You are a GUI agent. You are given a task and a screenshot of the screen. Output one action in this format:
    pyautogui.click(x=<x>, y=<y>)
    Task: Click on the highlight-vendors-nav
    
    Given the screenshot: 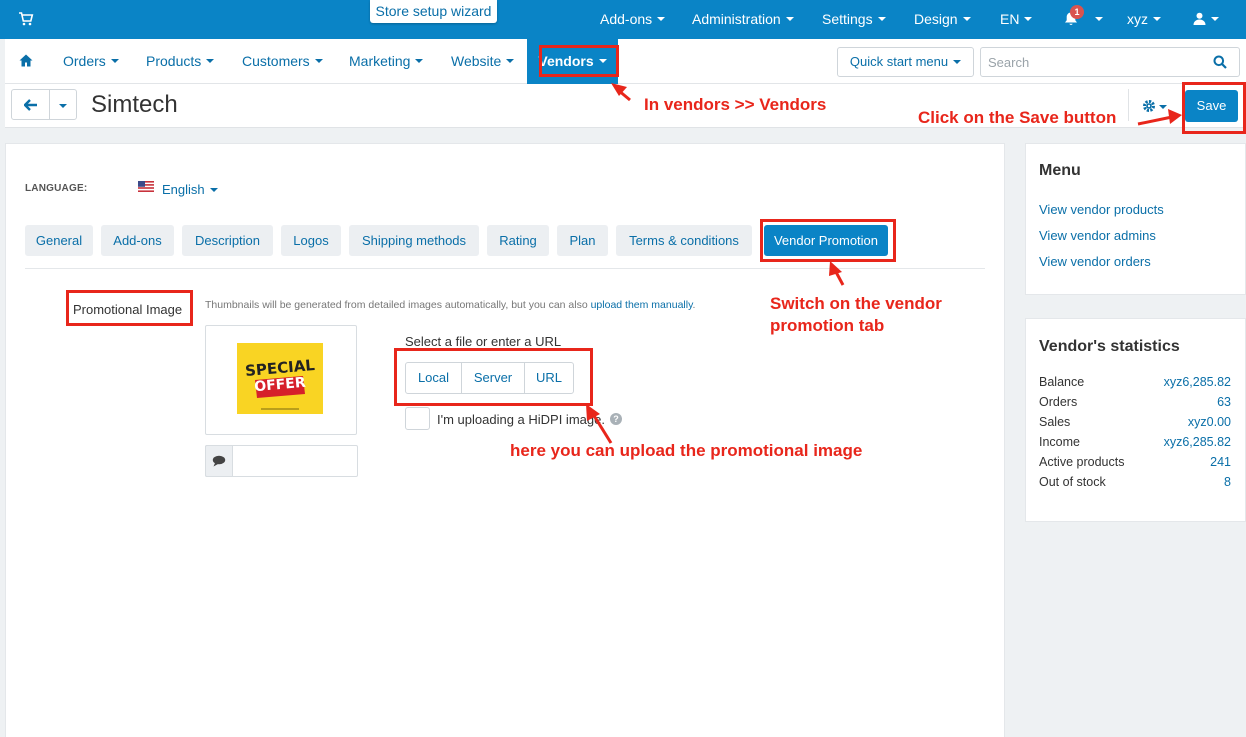 What is the action you would take?
    pyautogui.click(x=579, y=61)
    